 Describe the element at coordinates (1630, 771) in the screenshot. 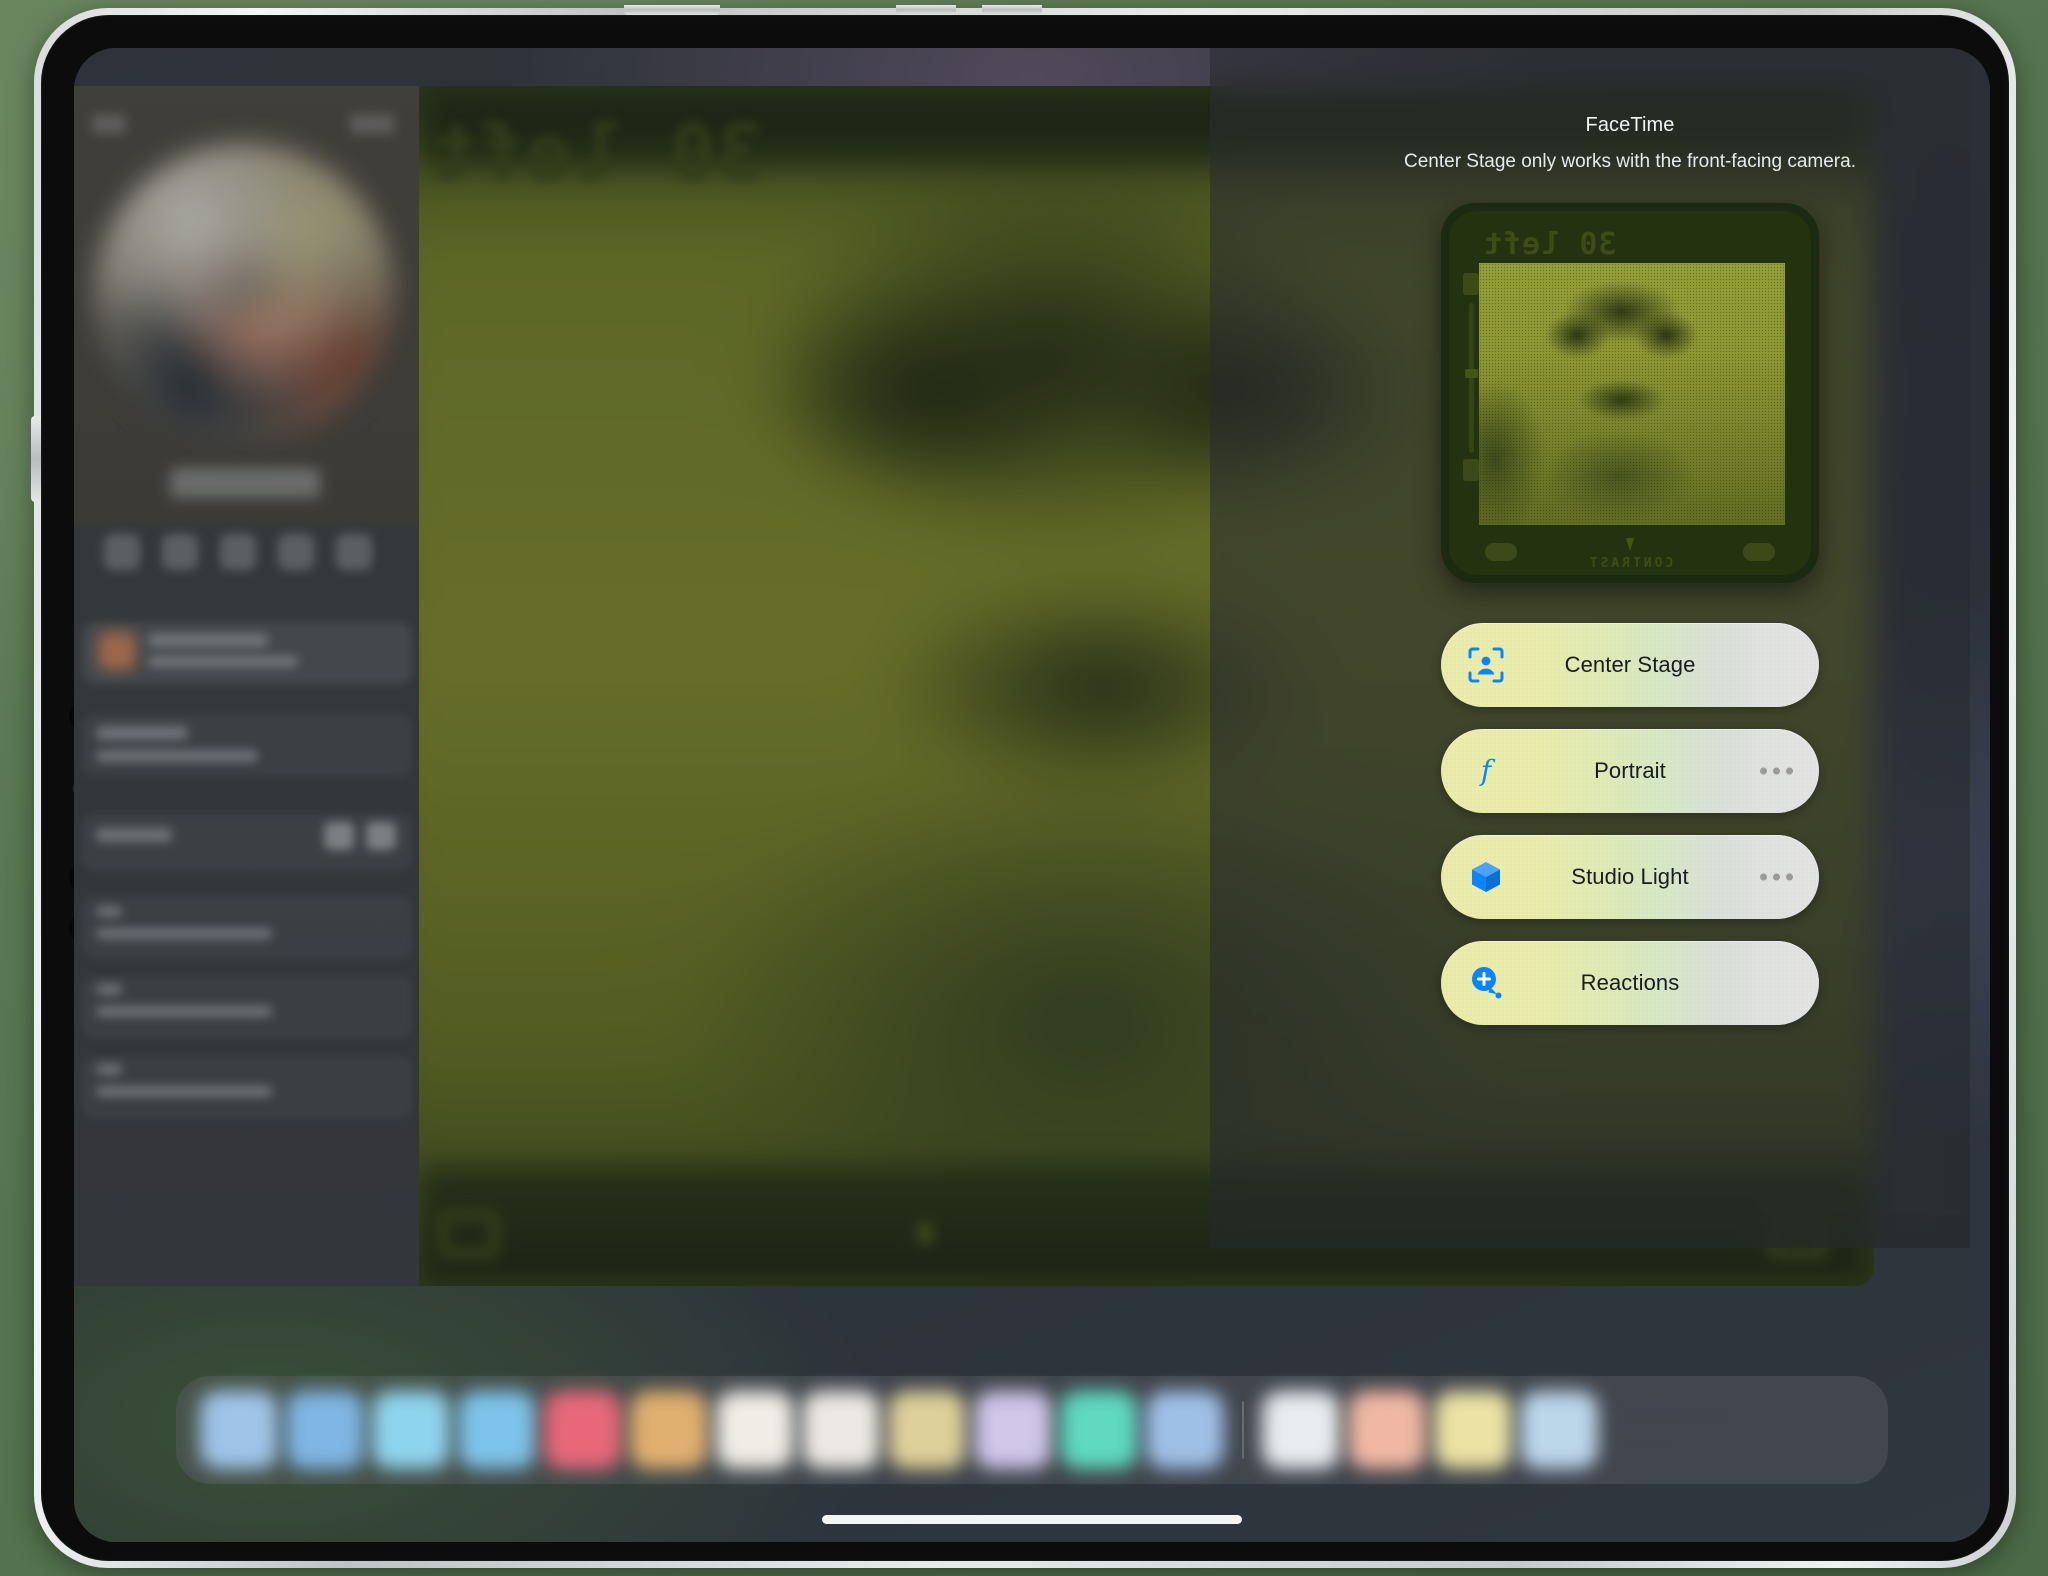

I see `effect-button-portrait: f Portrait` at that location.